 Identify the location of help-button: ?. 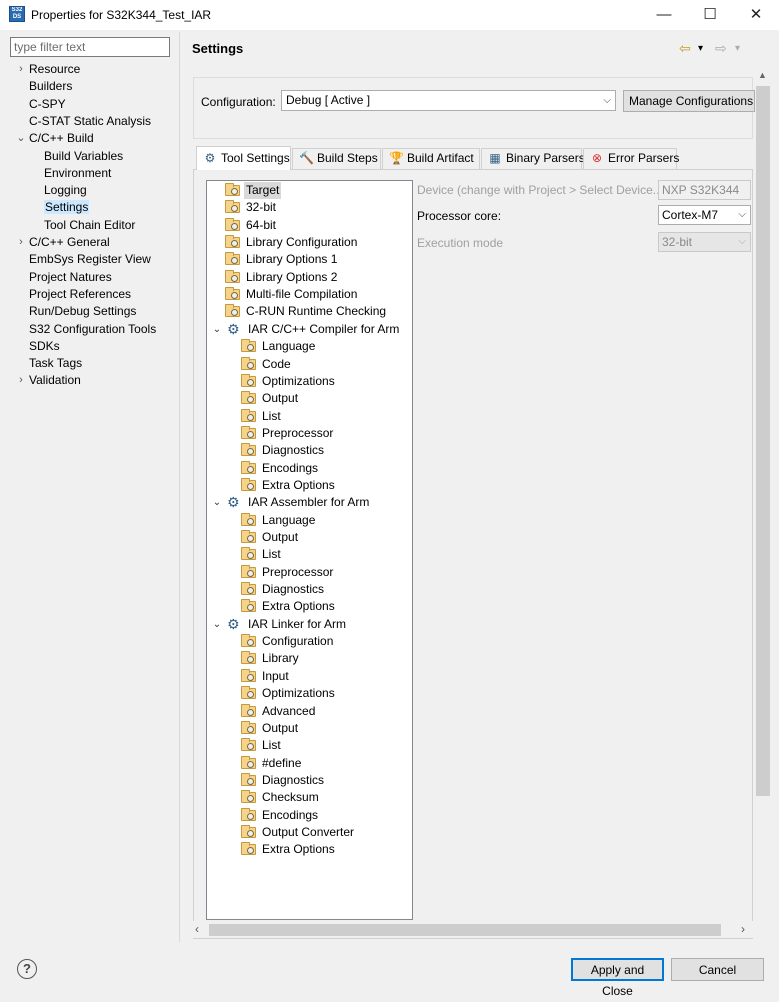
(27, 969).